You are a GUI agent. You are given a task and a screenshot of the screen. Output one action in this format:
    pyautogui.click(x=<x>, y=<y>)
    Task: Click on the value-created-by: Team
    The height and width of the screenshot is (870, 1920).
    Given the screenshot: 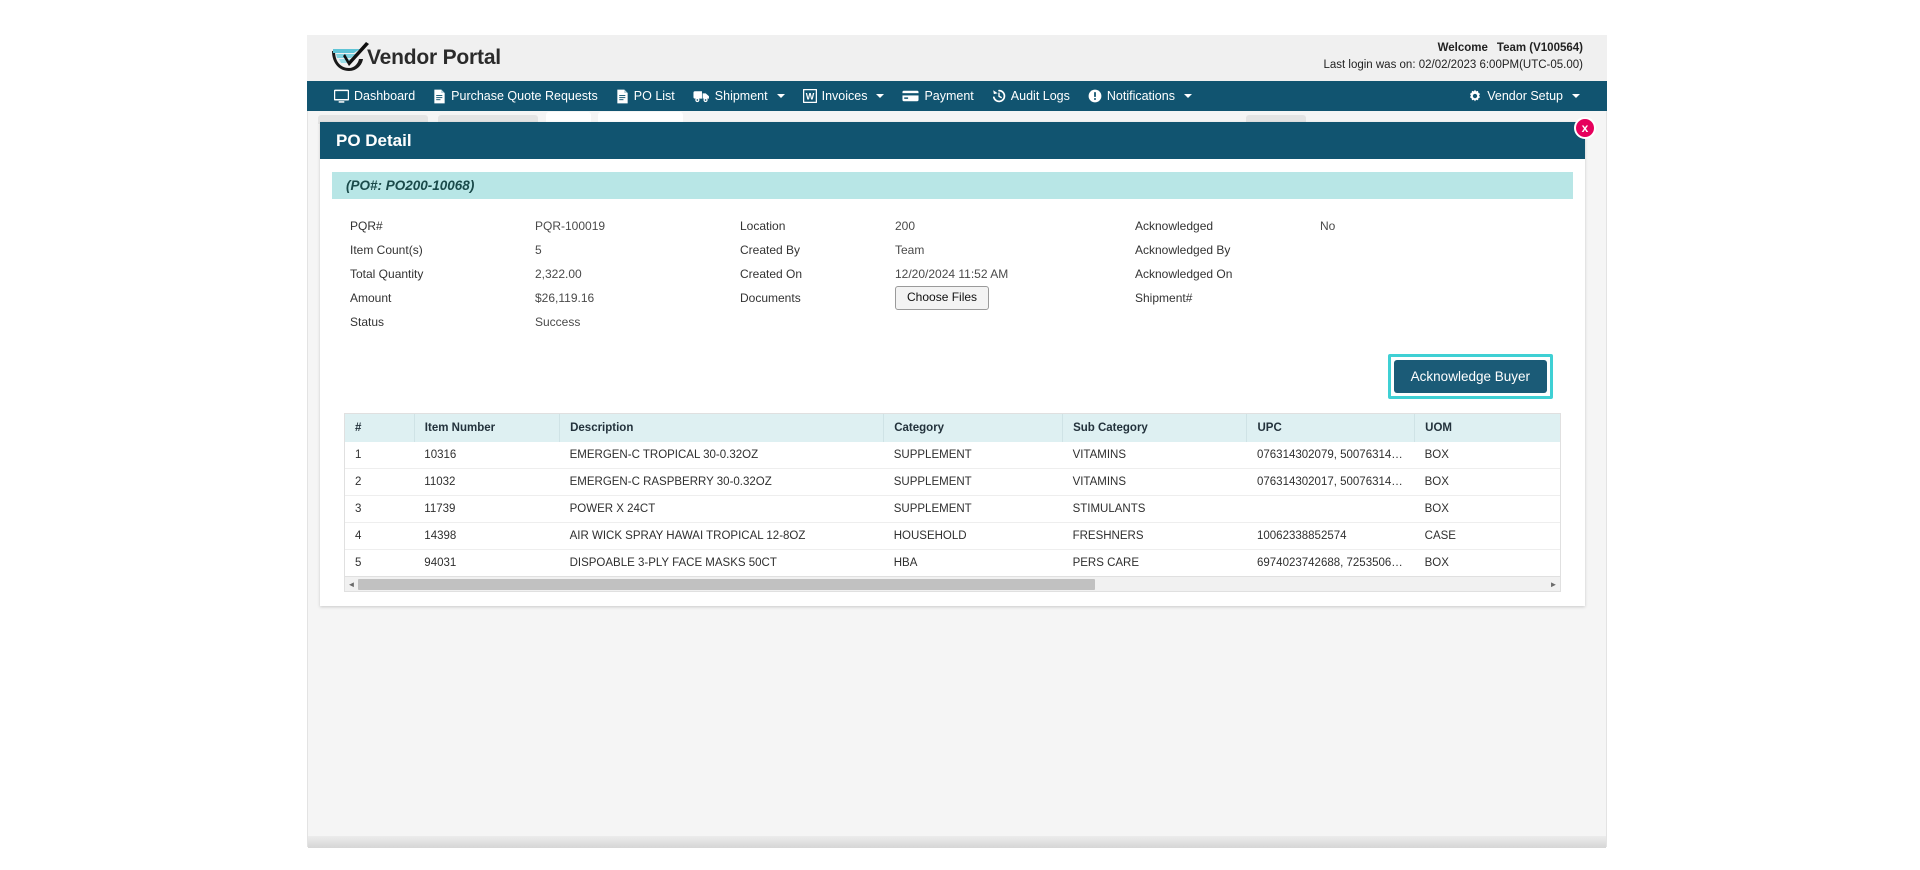 What is the action you would take?
    pyautogui.click(x=910, y=250)
    